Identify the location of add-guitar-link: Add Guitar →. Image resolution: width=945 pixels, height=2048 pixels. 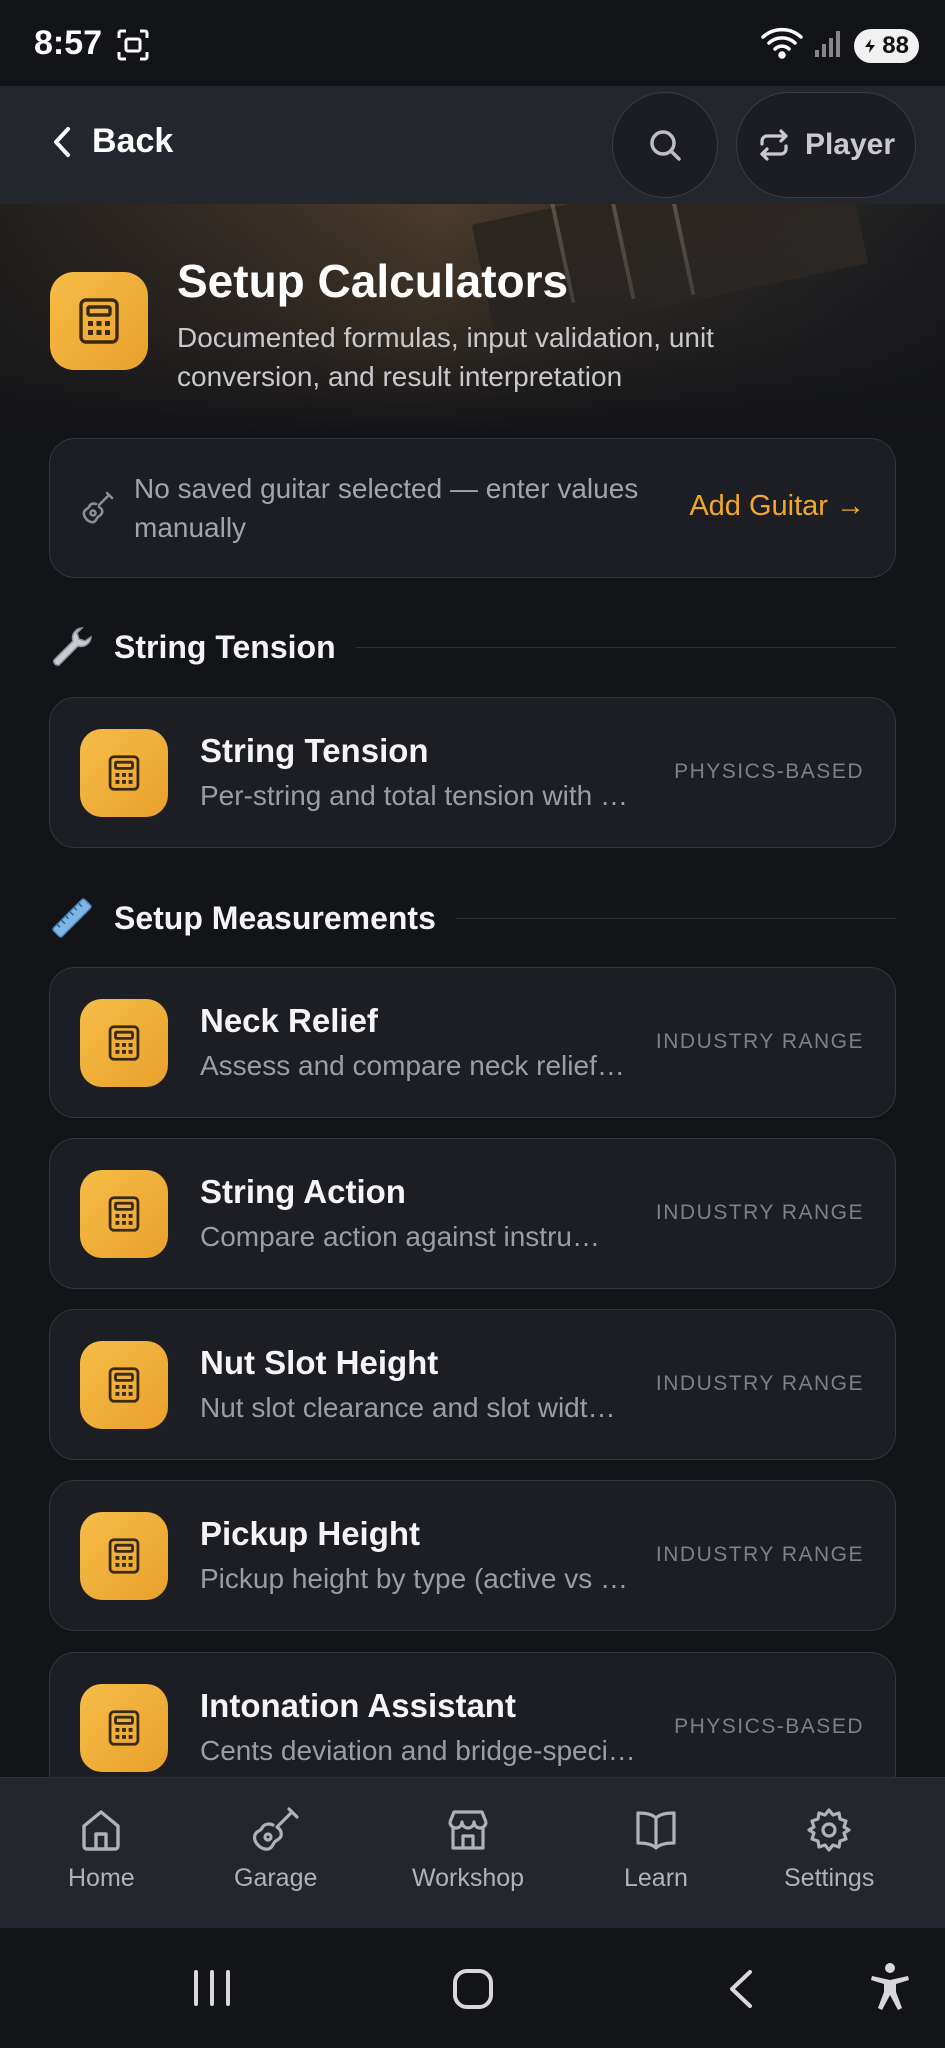
(777, 506).